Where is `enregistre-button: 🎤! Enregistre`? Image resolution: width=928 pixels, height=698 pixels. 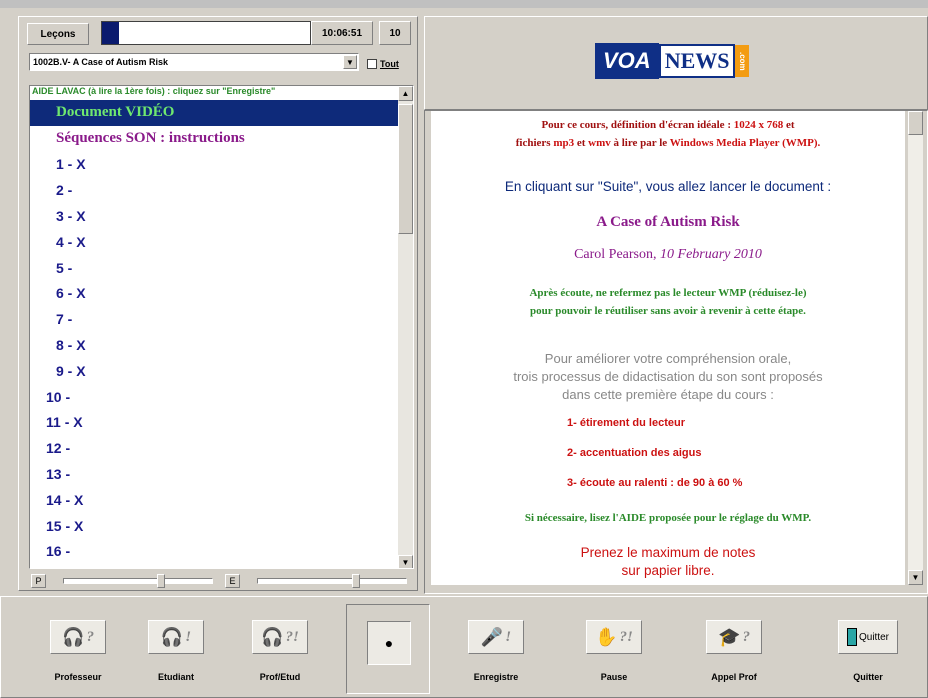
enregistre-button: 🎤! Enregistre is located at coordinates (496, 650).